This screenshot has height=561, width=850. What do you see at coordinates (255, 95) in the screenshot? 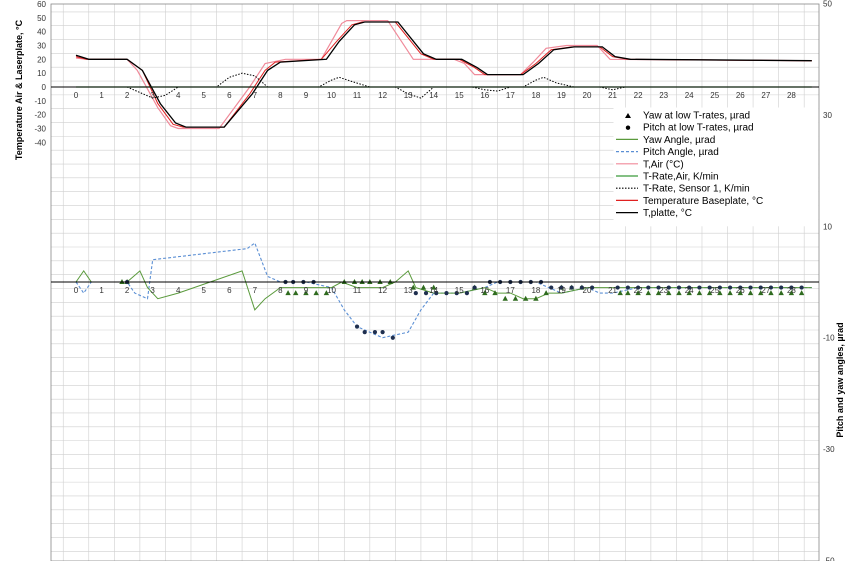
I see `x-tick-label-top: 7` at bounding box center [255, 95].